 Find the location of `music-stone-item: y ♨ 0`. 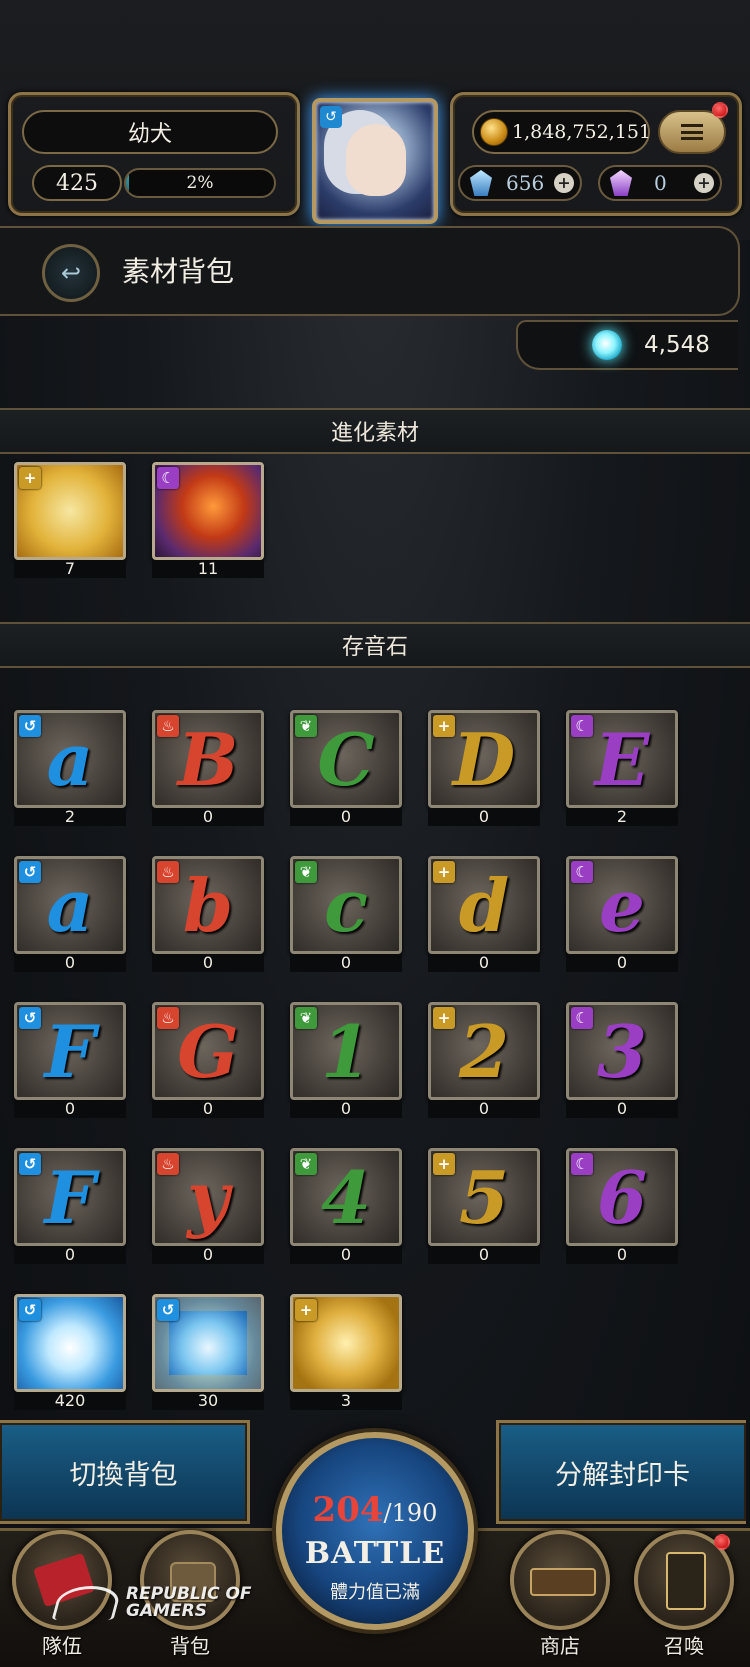

music-stone-item: y ♨ 0 is located at coordinates (208, 1206).